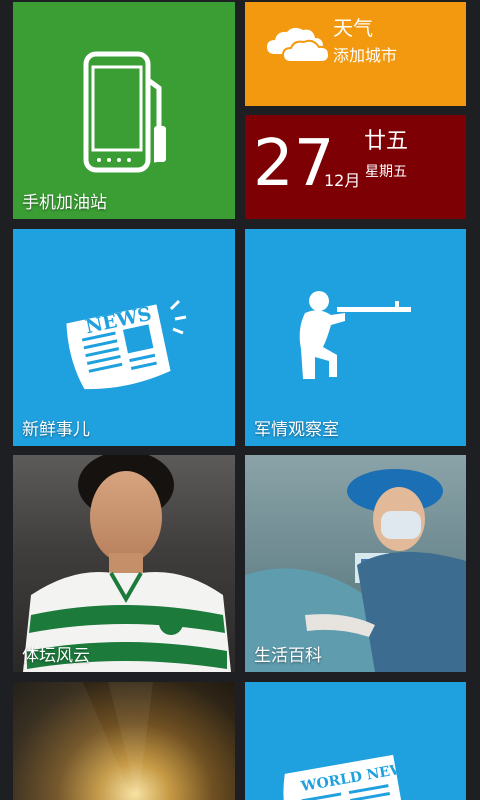 Image resolution: width=480 pixels, height=800 pixels. I want to click on life-photo, so click(355, 570).